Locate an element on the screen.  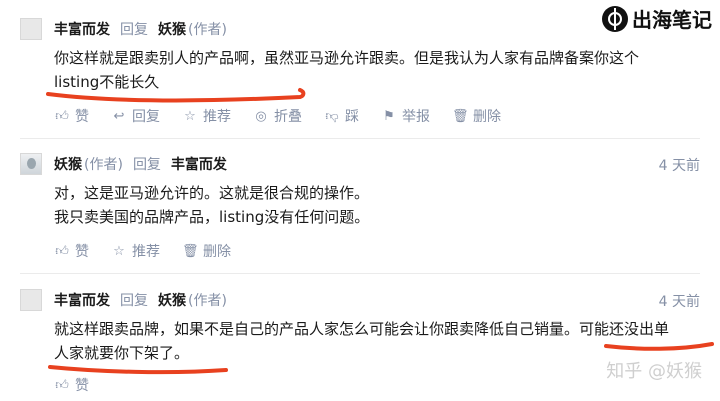
collapse-button: ◎ 折叠 is located at coordinates (277, 116).